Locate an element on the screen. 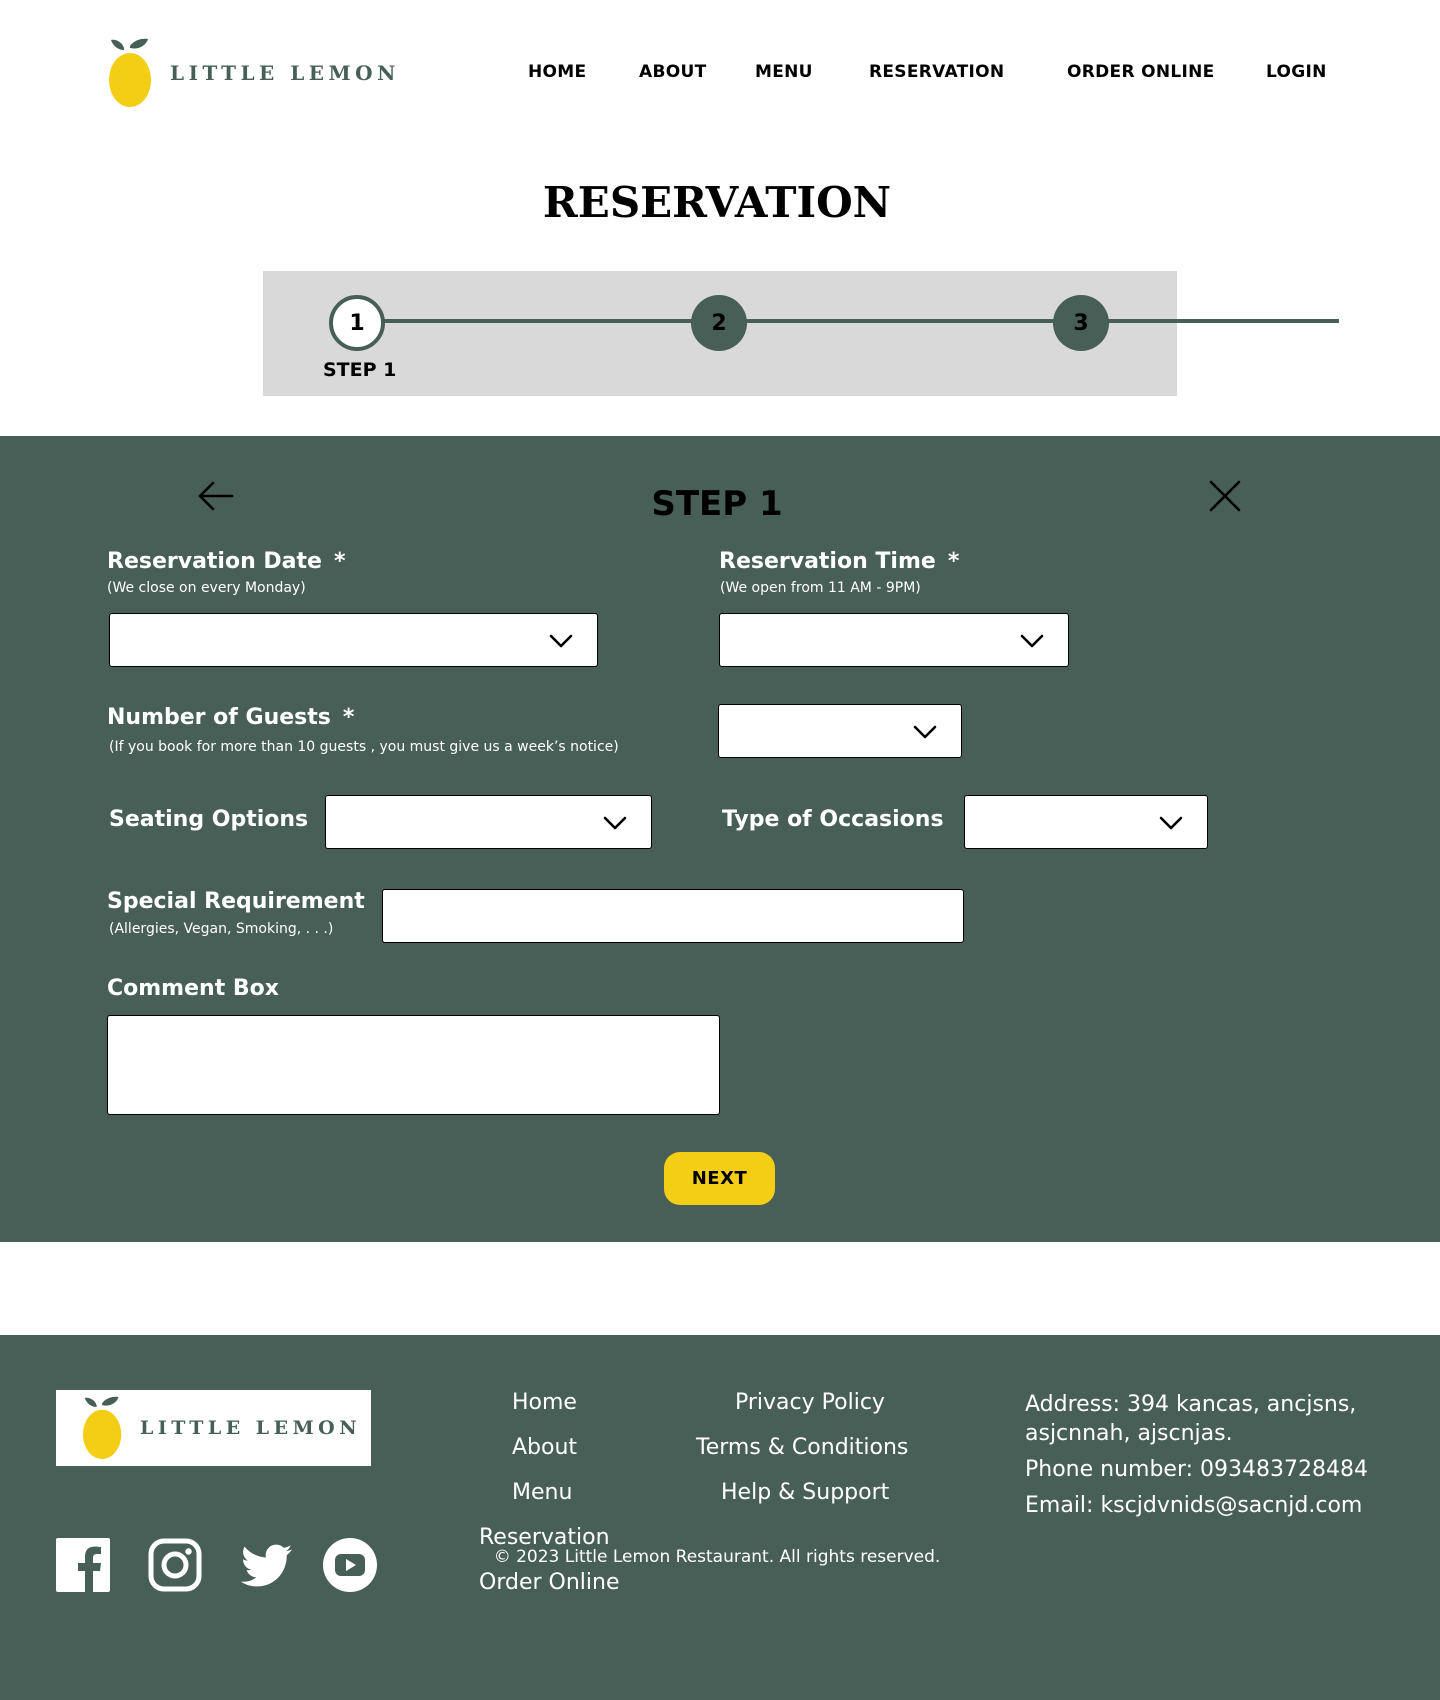  step-1-circle: 1 is located at coordinates (357, 323).